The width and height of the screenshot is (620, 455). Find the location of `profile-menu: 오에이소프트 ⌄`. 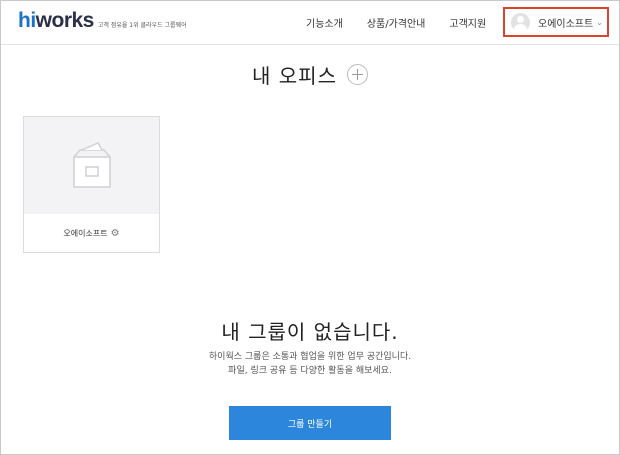

profile-menu: 오에이소프트 ⌄ is located at coordinates (556, 22).